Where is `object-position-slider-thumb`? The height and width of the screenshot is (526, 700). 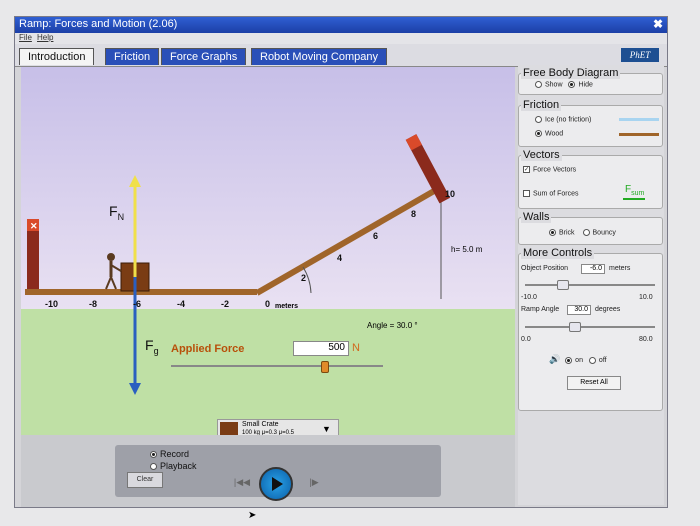 object-position-slider-thumb is located at coordinates (563, 285).